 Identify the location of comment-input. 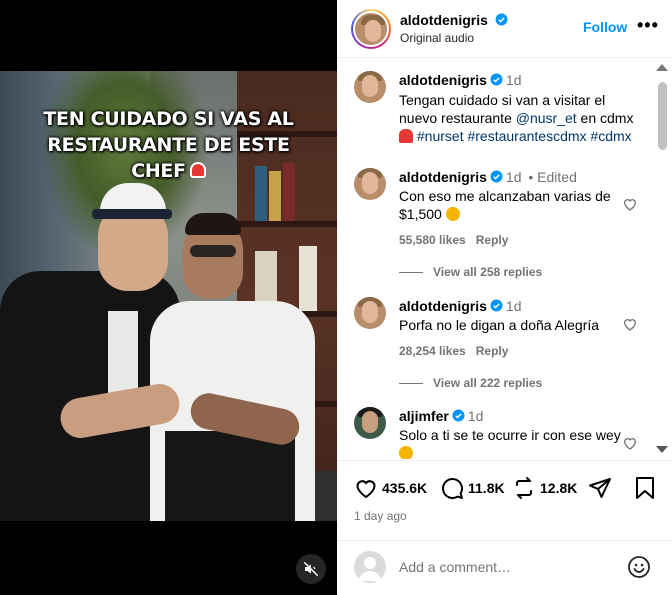
(509, 567).